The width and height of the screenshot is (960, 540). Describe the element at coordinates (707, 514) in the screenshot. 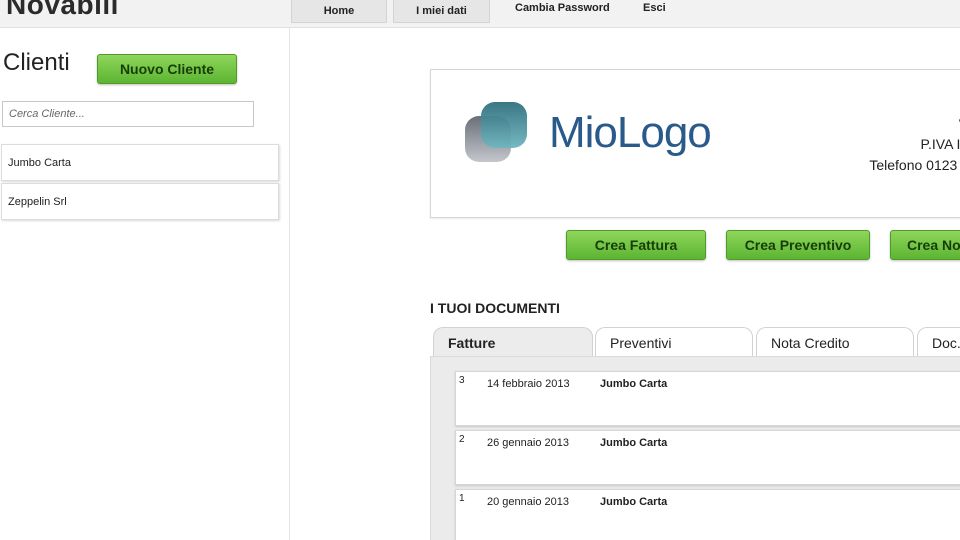

I see `document-item: 1 20 gennaio 2013 Jumbo Carta` at that location.